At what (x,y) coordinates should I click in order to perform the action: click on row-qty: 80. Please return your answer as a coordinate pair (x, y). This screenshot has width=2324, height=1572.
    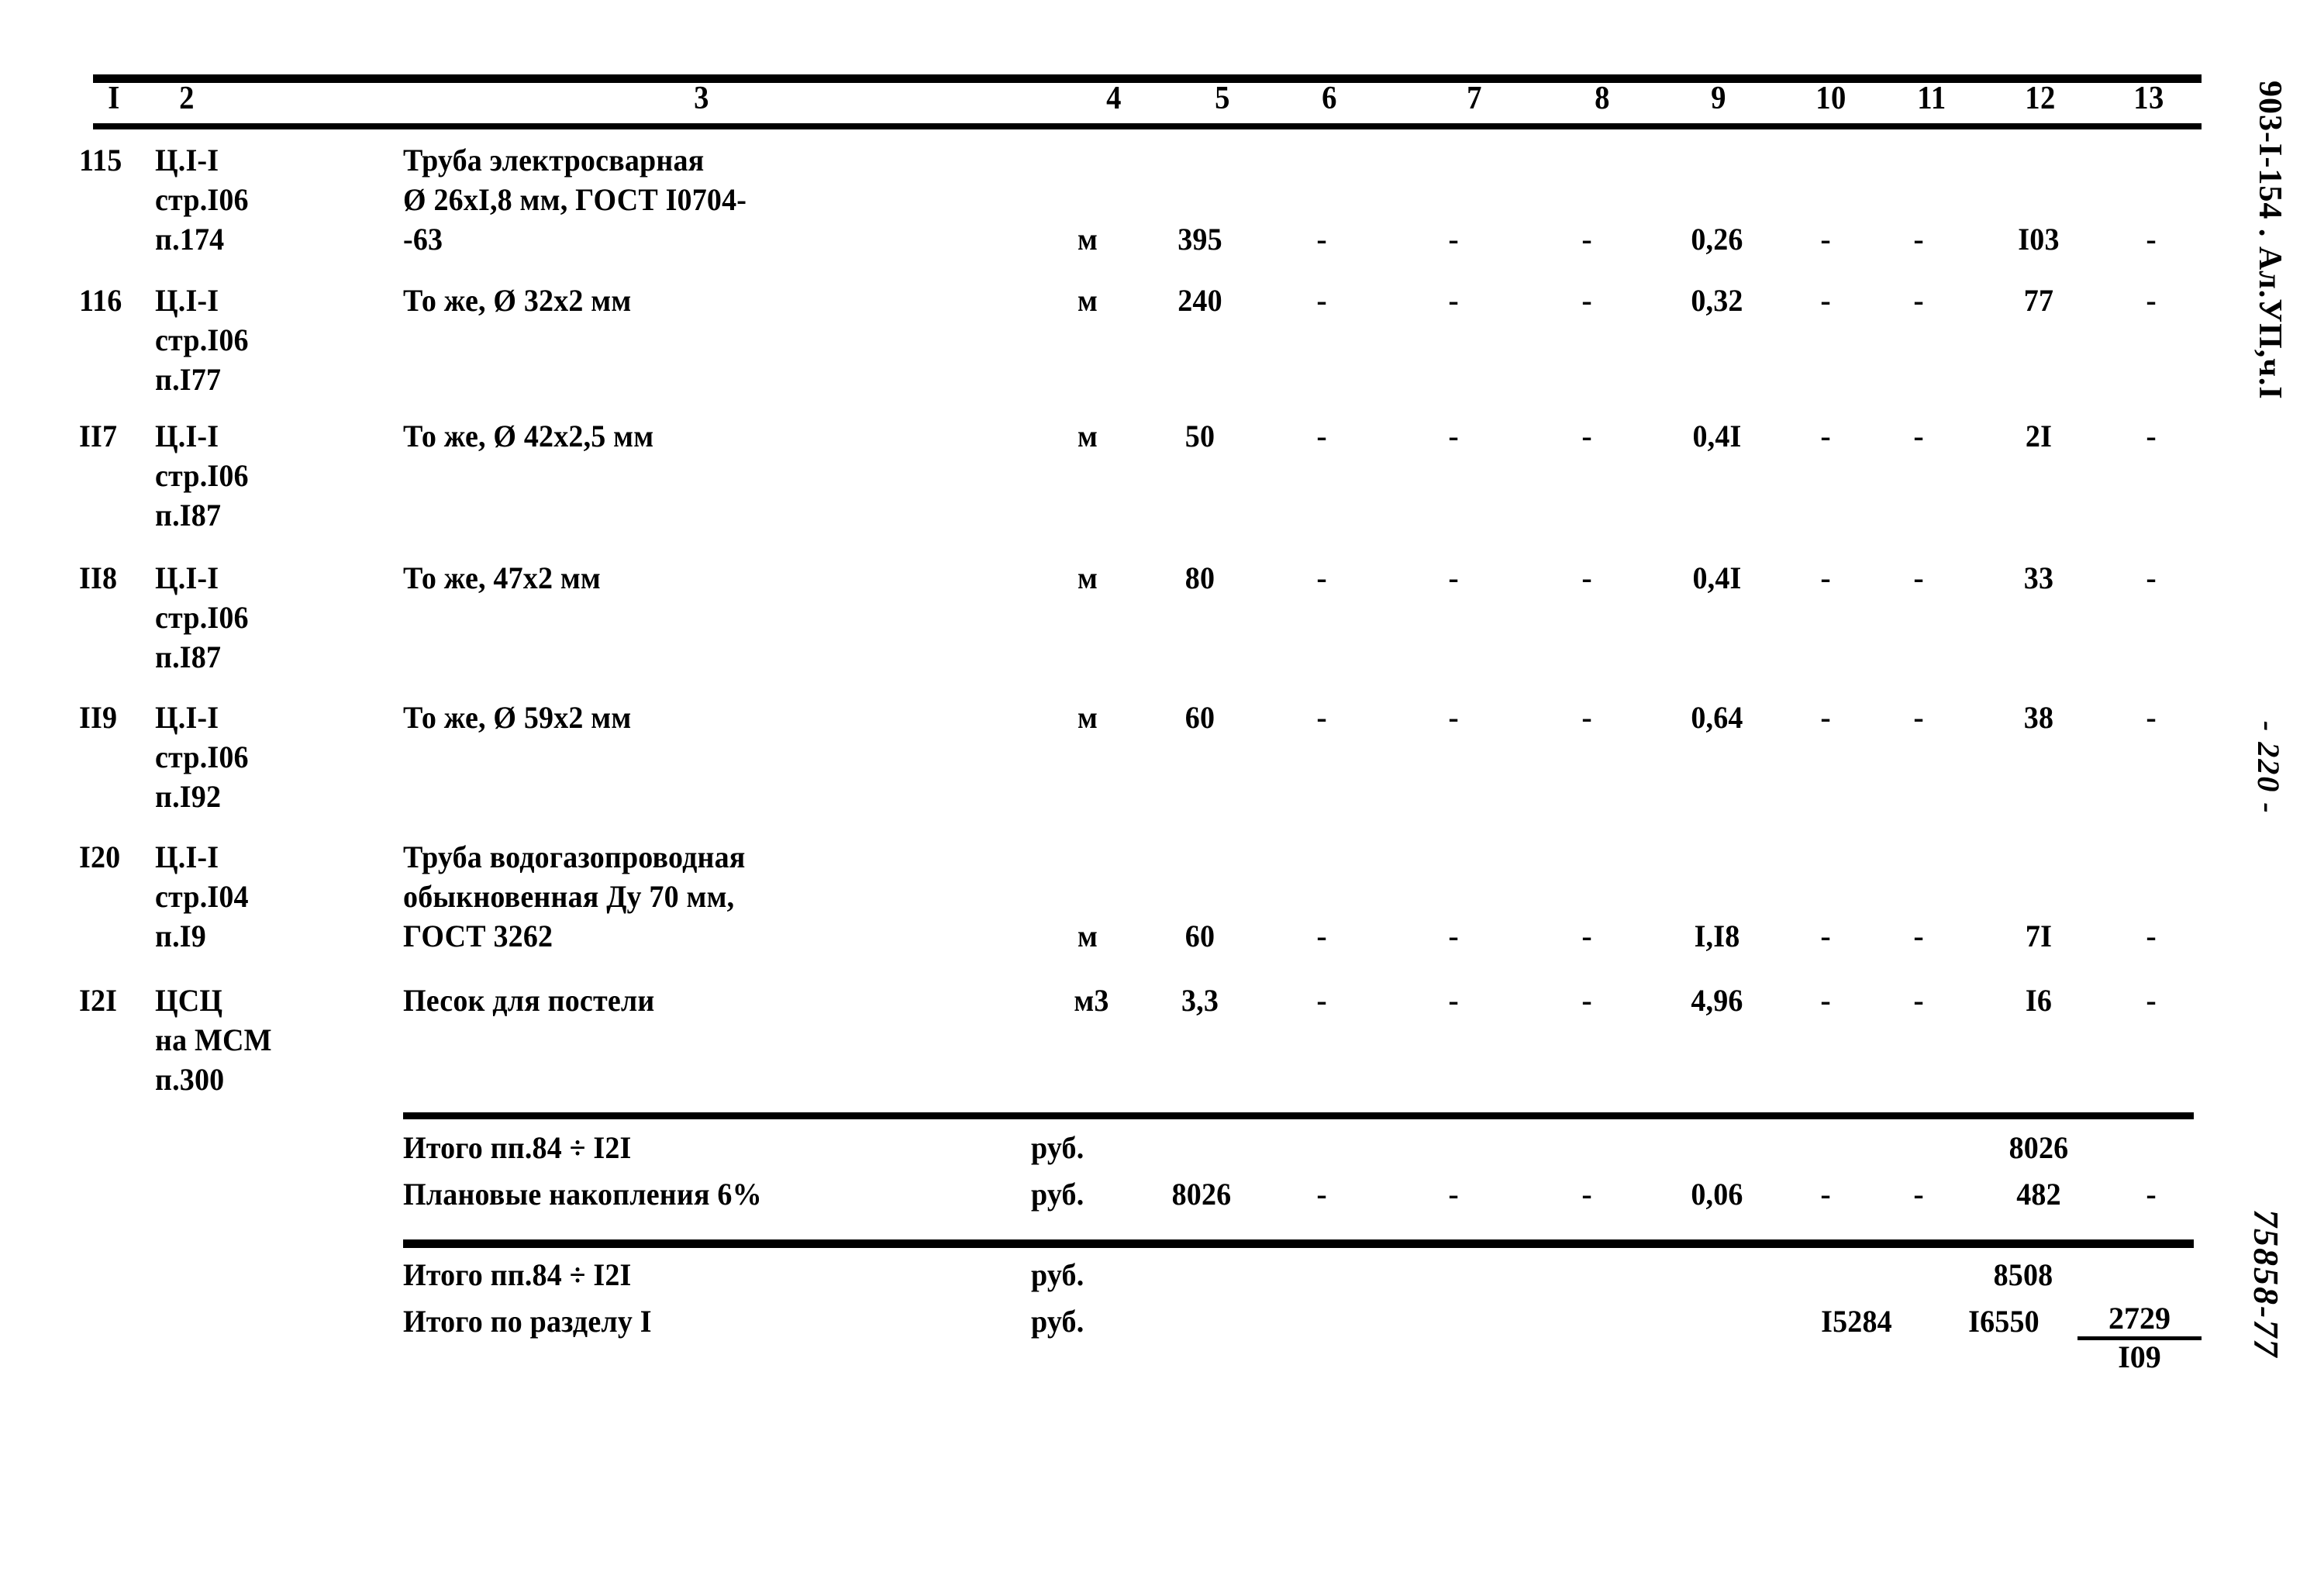
    Looking at the image, I should click on (1199, 577).